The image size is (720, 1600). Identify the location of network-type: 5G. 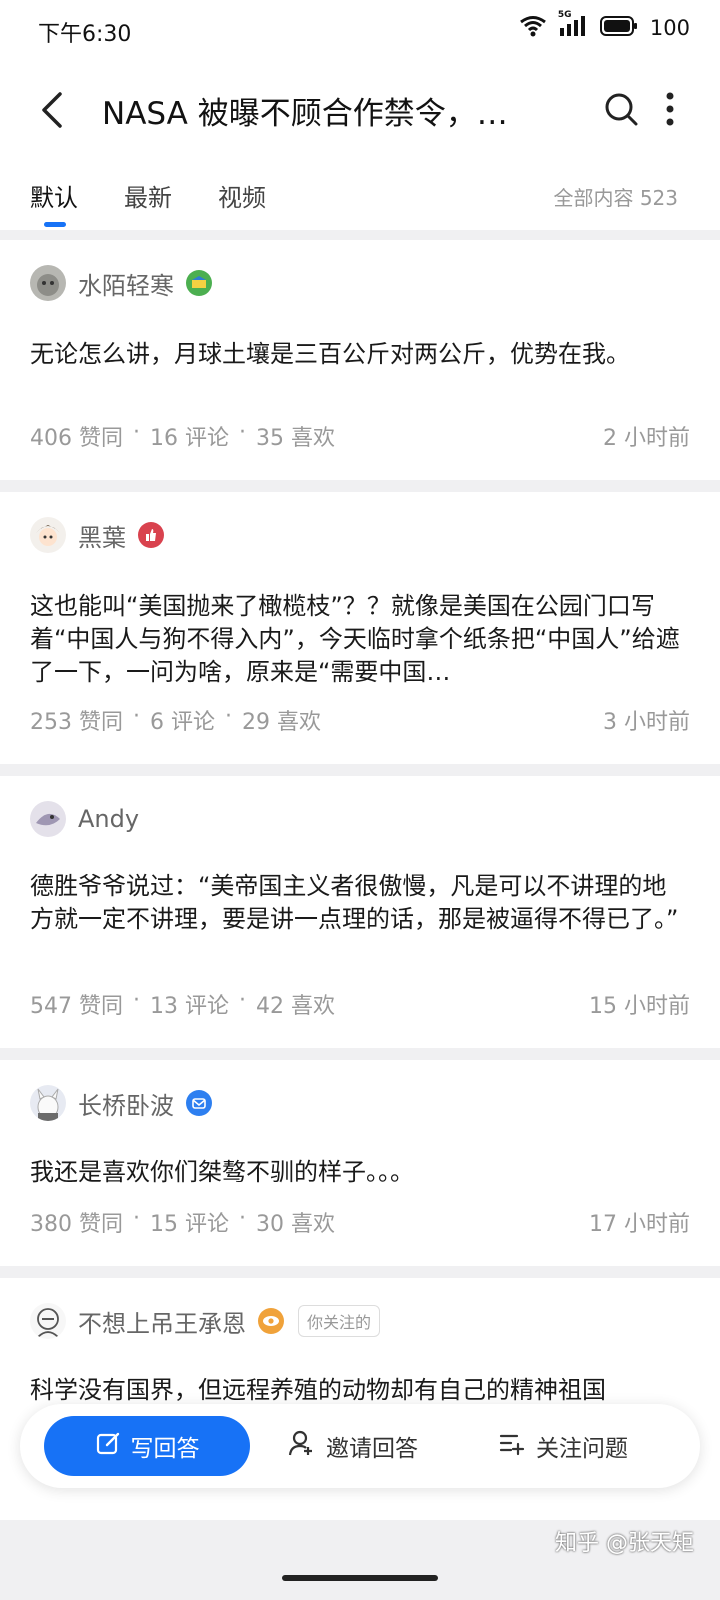
(564, 15).